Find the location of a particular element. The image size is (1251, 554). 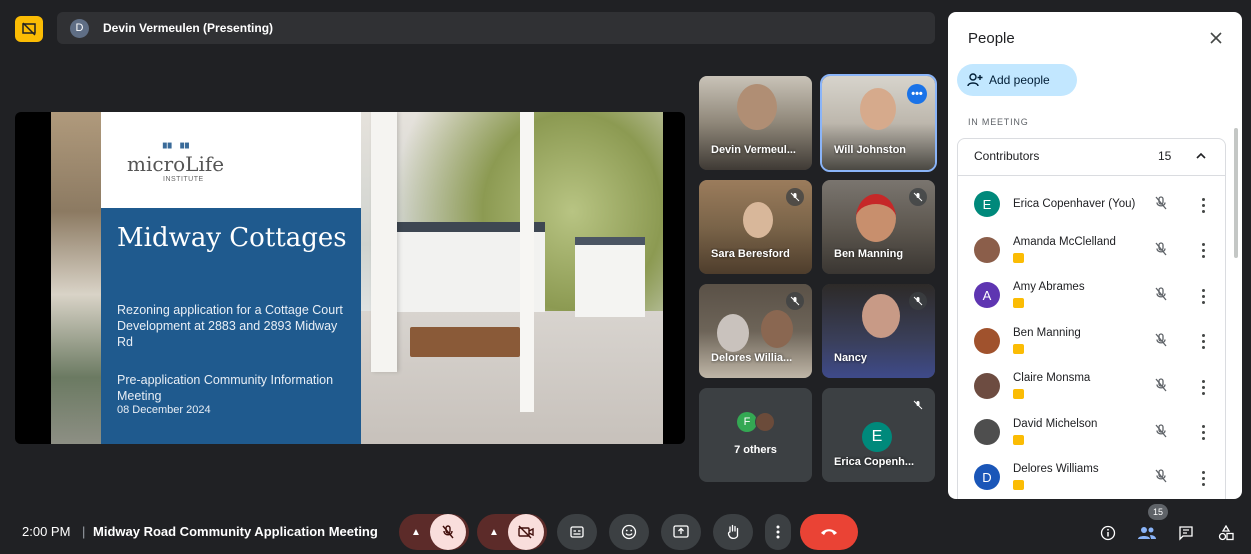

participant-row: D Delores Williams is located at coordinates (1092, 477).